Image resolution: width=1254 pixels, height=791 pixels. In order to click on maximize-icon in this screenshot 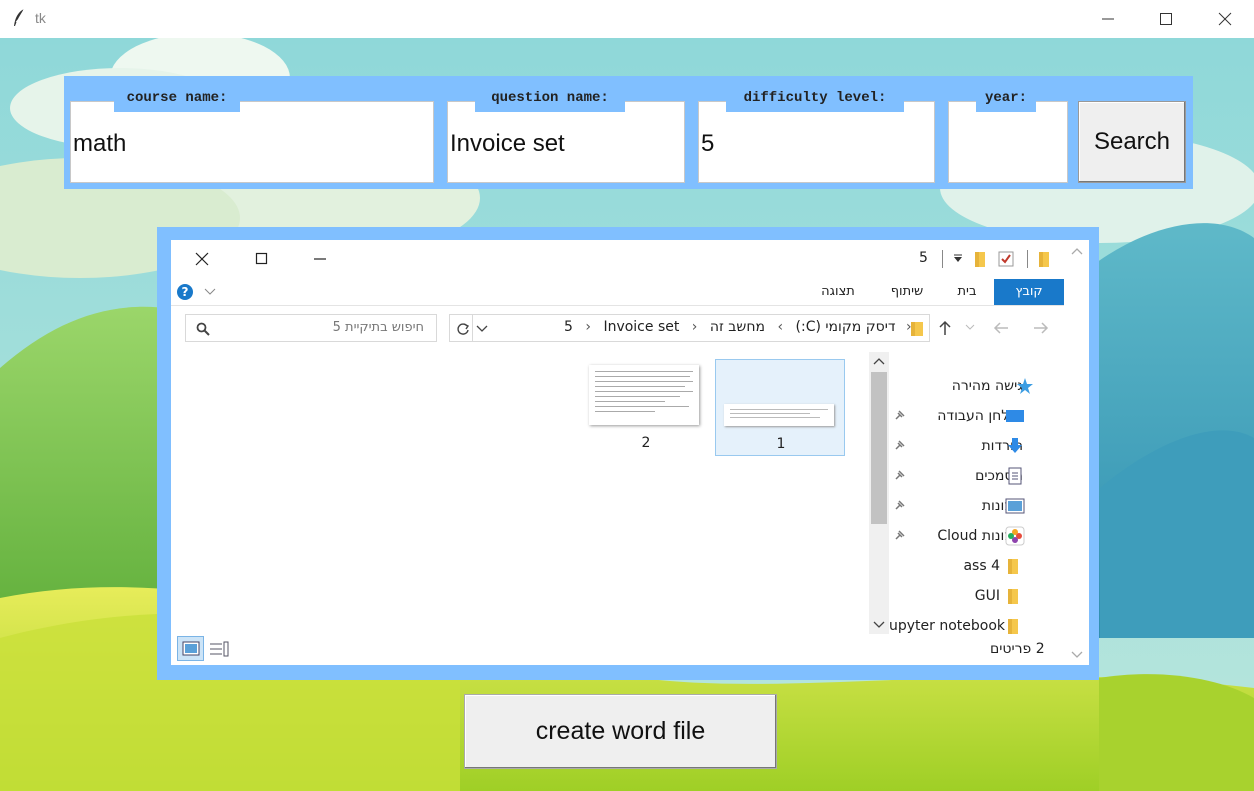, I will do `click(1166, 19)`.